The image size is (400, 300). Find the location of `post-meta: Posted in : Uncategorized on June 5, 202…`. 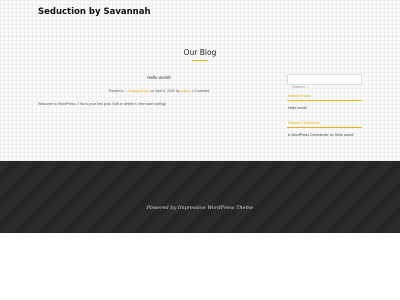

post-meta: Posted in : Uncategorized on June 5, 202… is located at coordinates (159, 91).